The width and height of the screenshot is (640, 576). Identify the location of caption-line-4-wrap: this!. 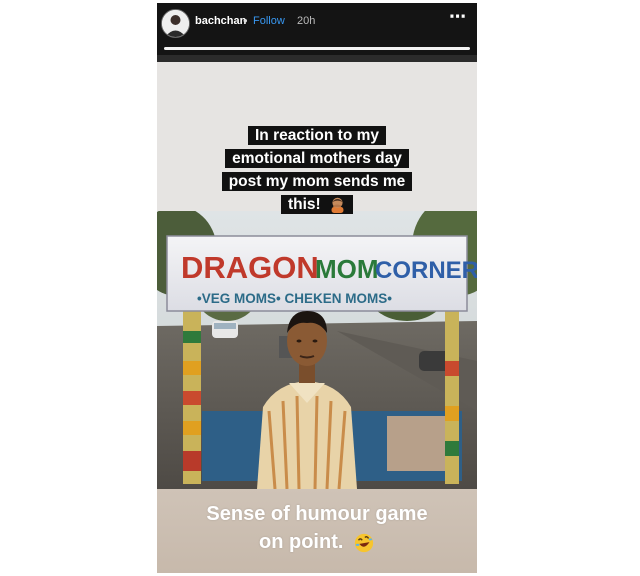
(317, 204).